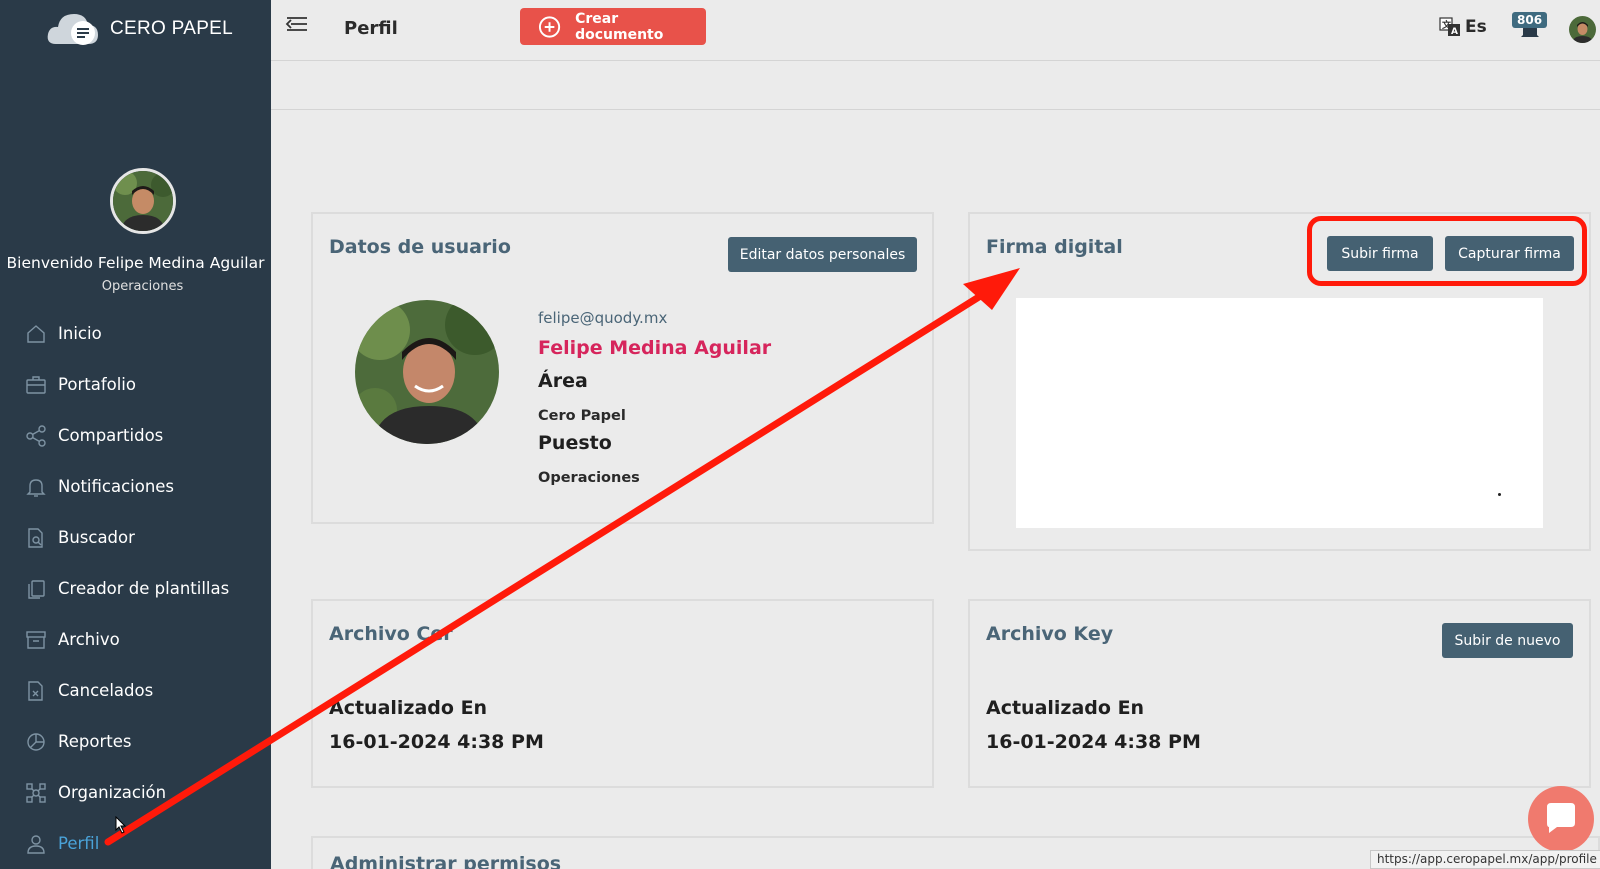 The height and width of the screenshot is (869, 1600). I want to click on permissions-title: Administrar permisos, so click(446, 861).